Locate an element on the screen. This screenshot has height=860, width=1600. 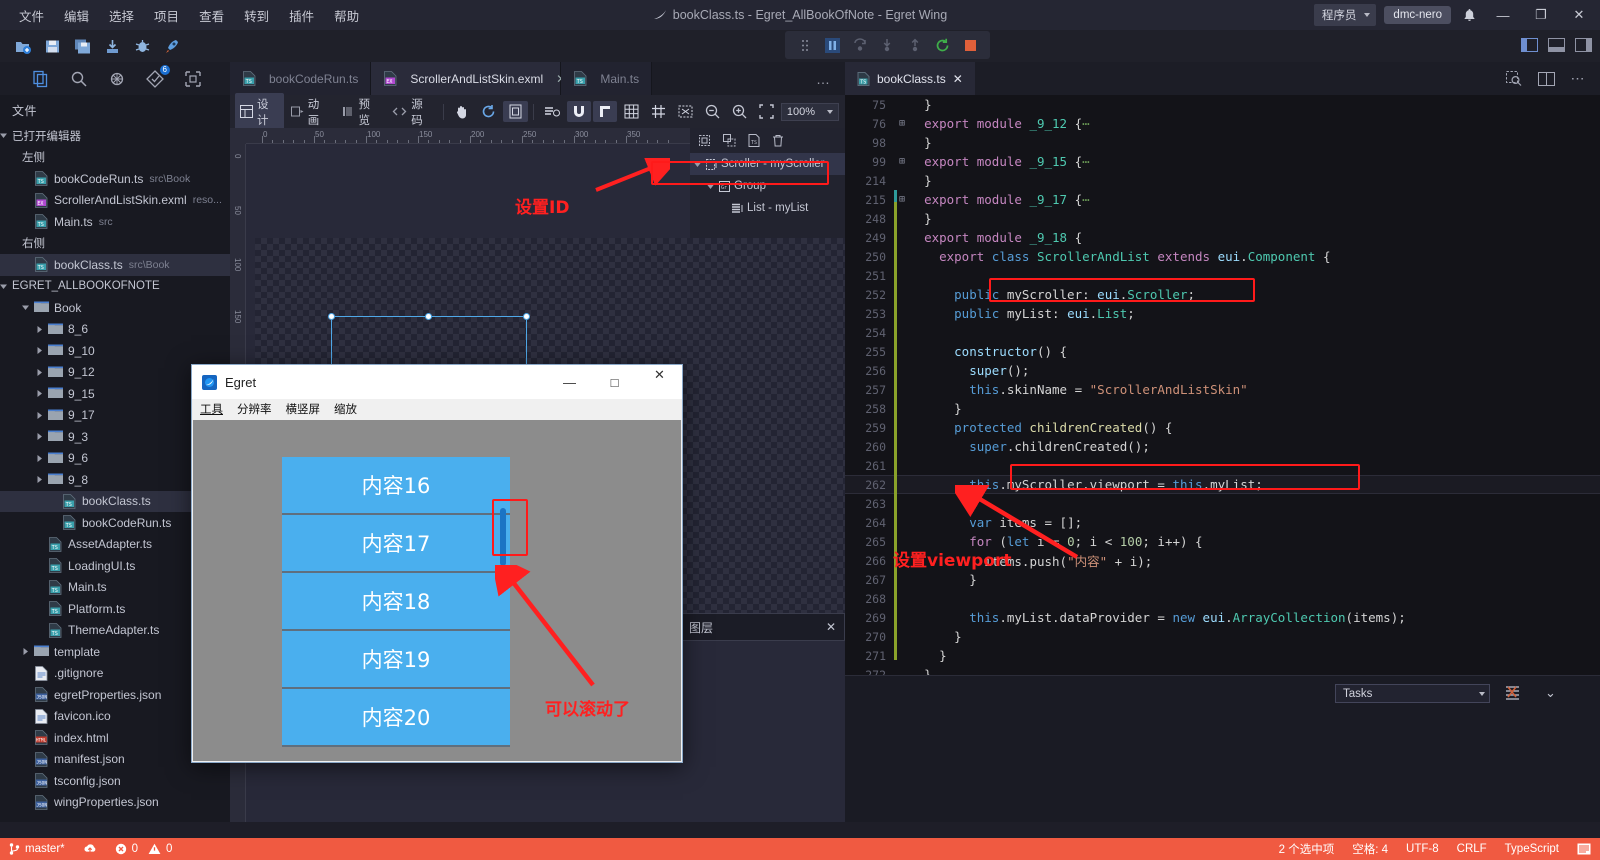
menu-project: 项目 is located at coordinates (166, 15).